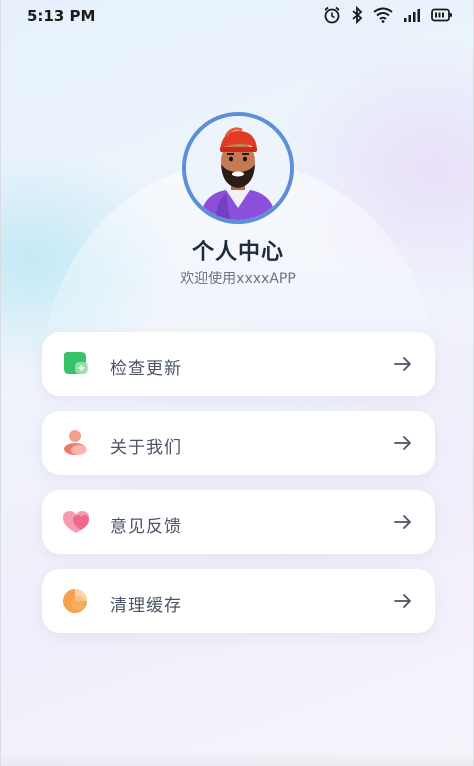  Describe the element at coordinates (76, 601) in the screenshot. I see `clear-cache-icon` at that location.